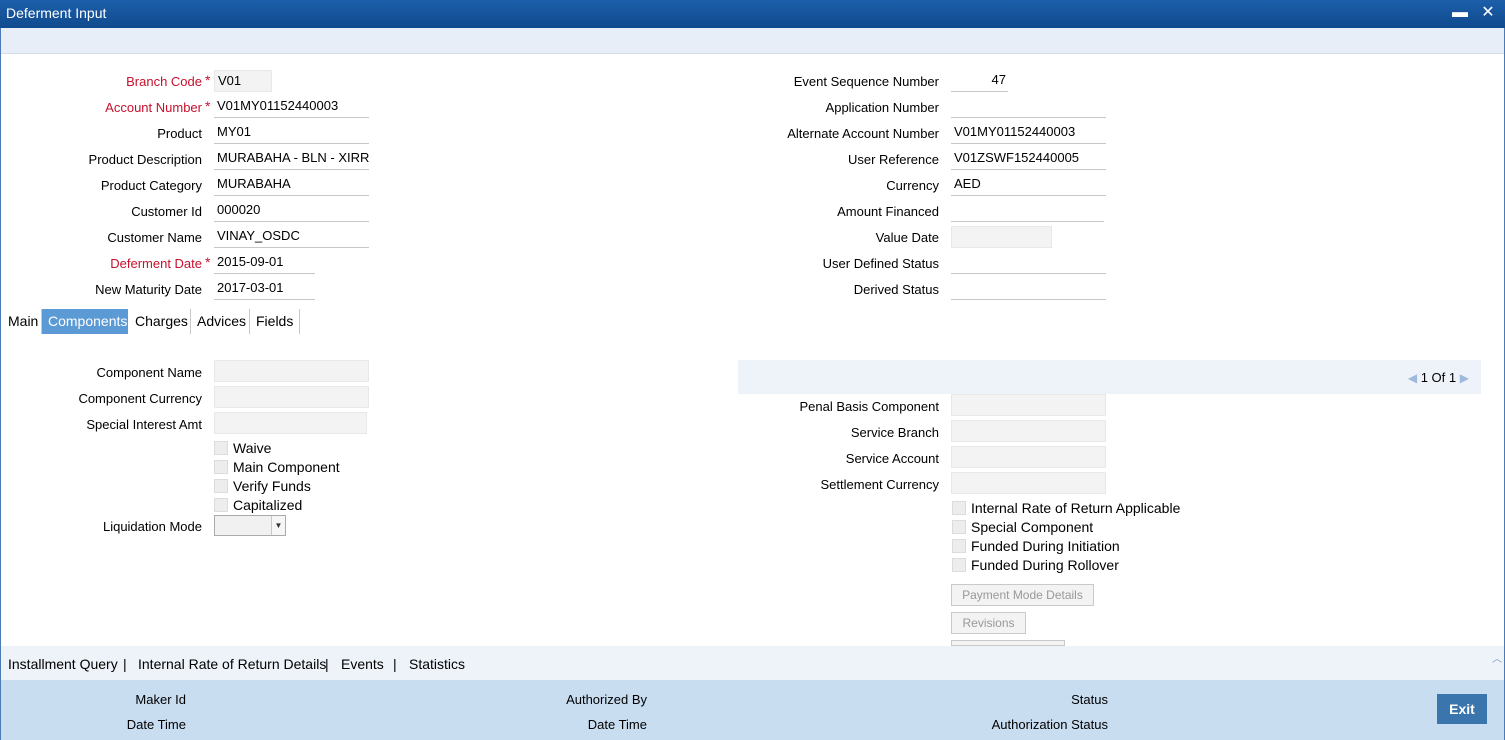  What do you see at coordinates (1028, 431) in the screenshot?
I see `service-branch-field` at bounding box center [1028, 431].